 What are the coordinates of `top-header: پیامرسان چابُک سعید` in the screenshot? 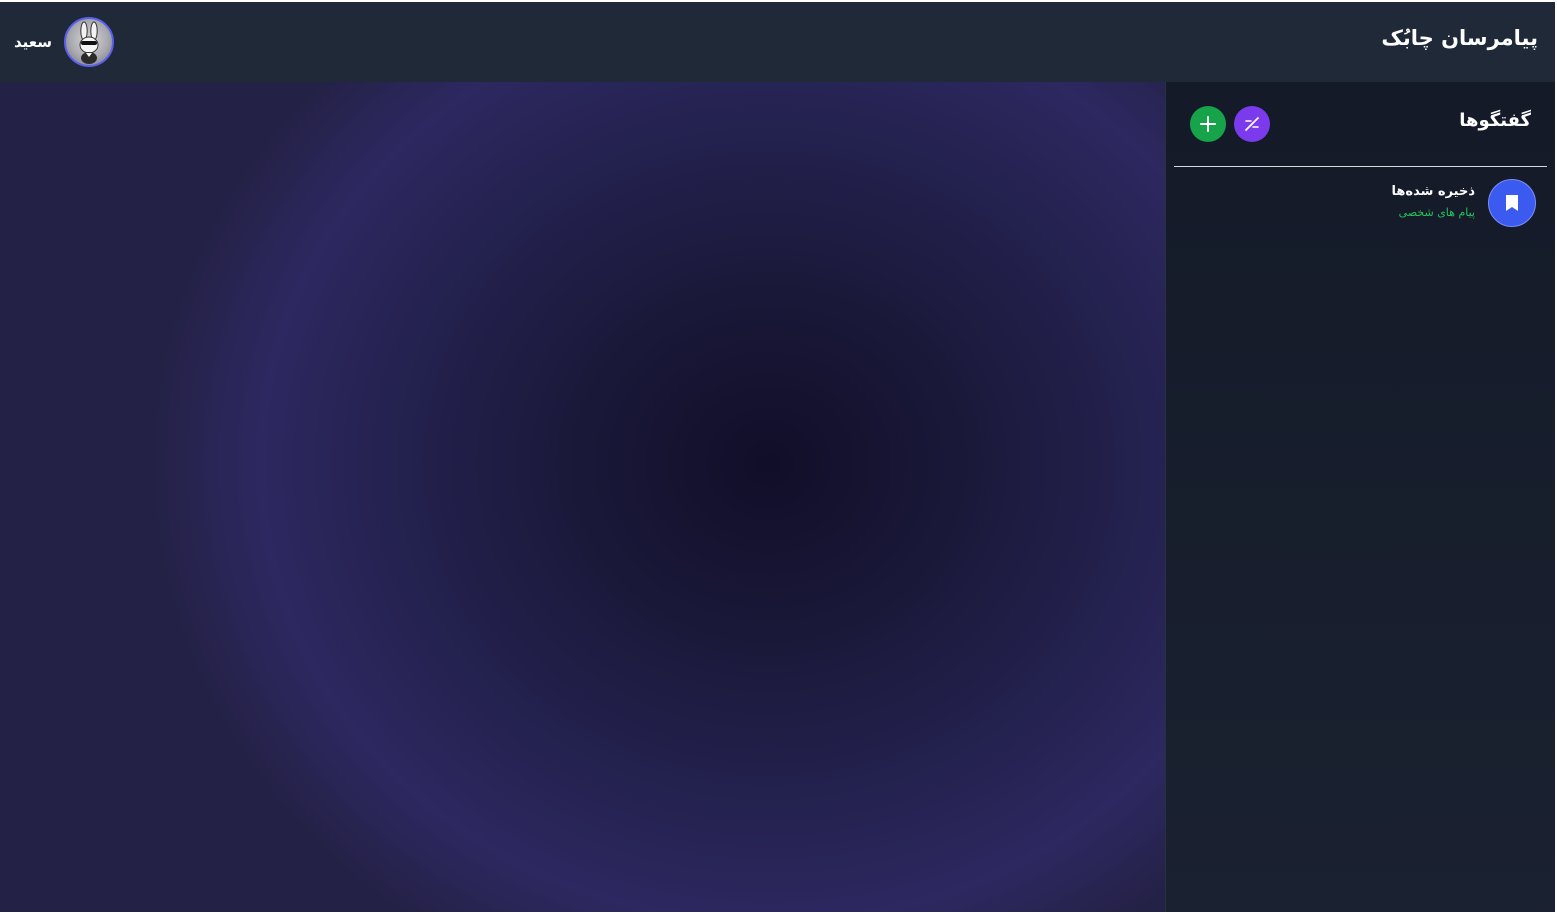 It's located at (777, 42).